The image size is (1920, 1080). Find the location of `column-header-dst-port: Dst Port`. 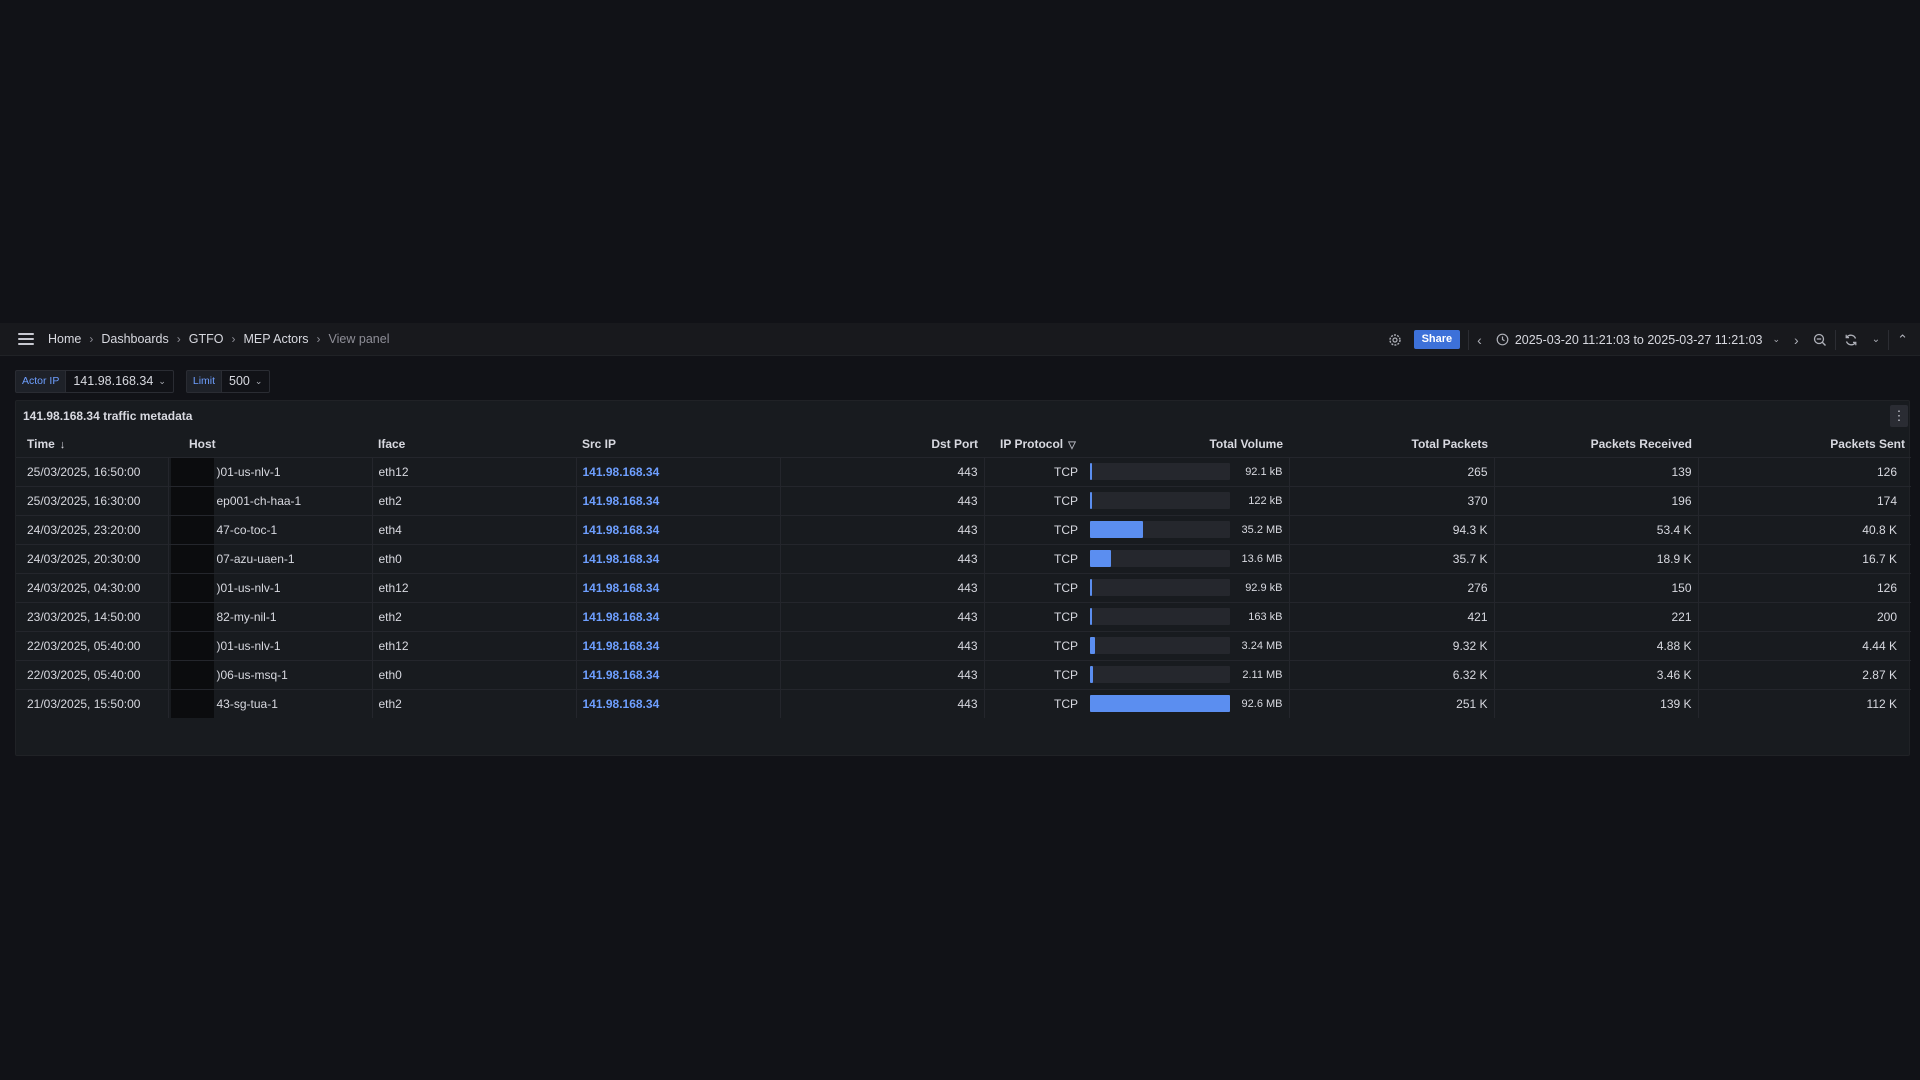

column-header-dst-port: Dst Port is located at coordinates (882, 444).